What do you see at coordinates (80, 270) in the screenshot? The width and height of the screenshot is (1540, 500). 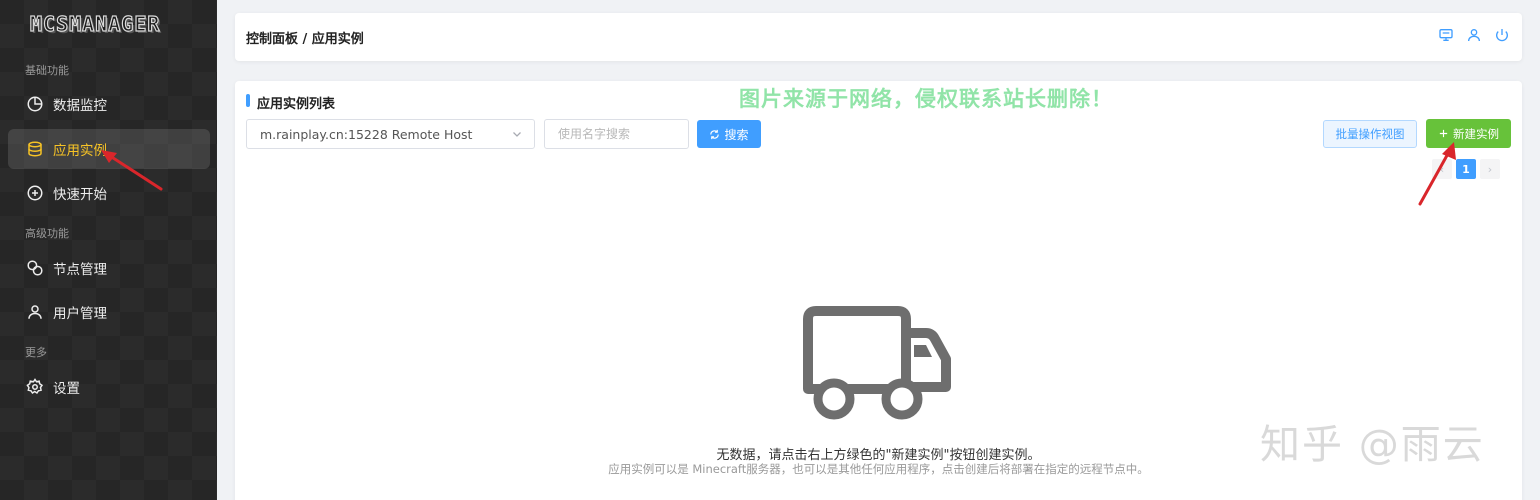 I see `sidebar-item-label: 节点管理` at bounding box center [80, 270].